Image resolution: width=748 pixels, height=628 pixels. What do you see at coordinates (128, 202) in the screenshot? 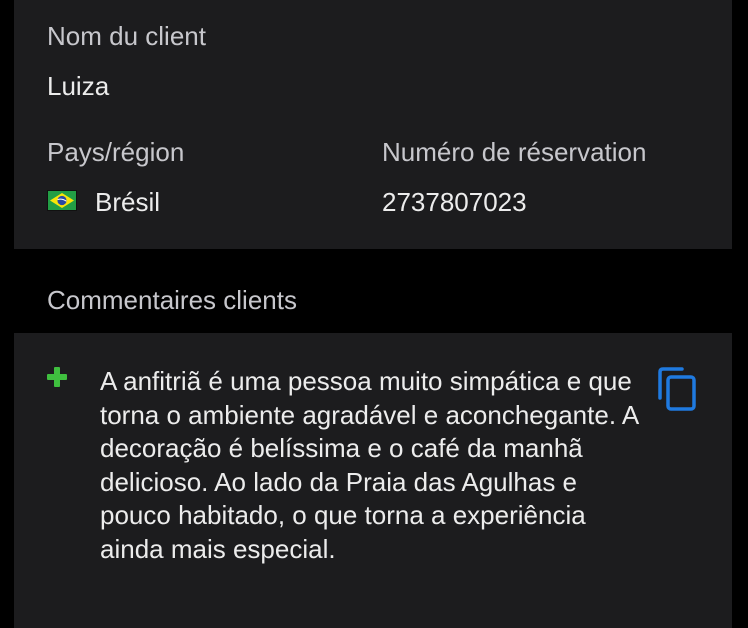
I see `country-value: Brésil` at bounding box center [128, 202].